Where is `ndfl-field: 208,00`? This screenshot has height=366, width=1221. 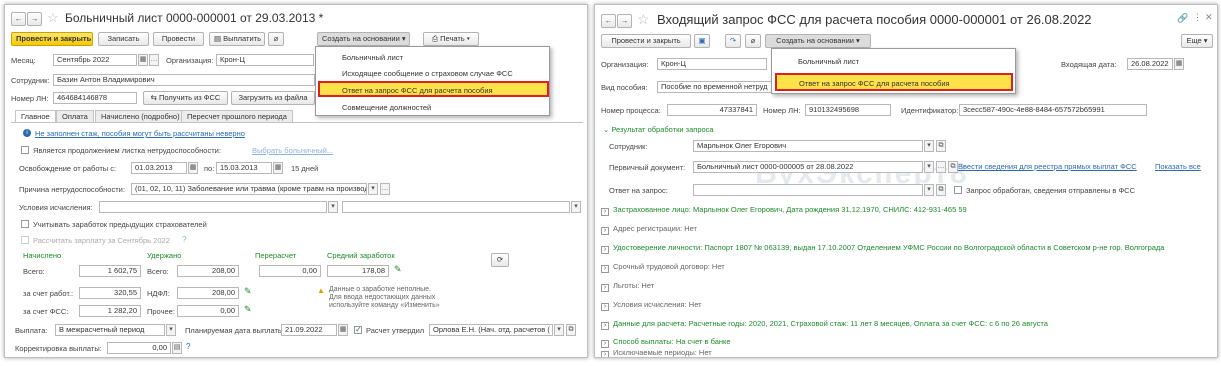
ndfl-field: 208,00 is located at coordinates (208, 293).